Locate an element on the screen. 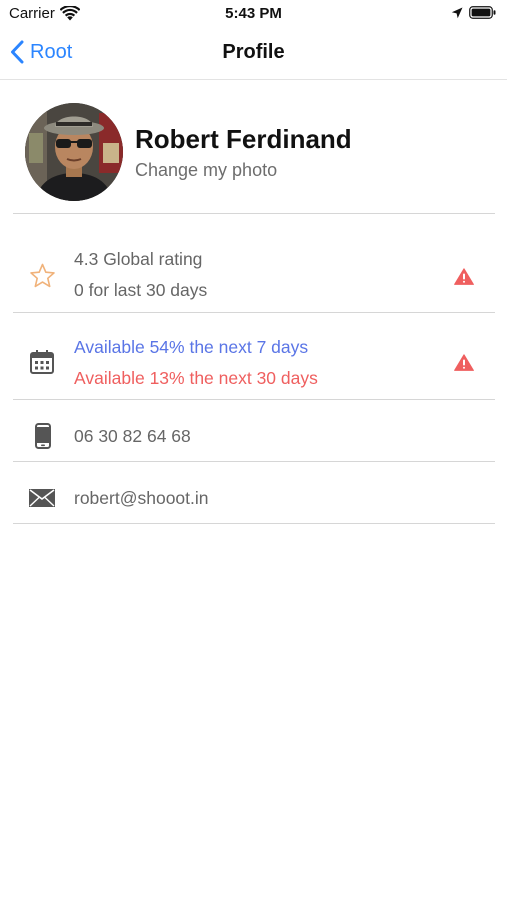  rating-row: 4.3 Global rating 0 for last 30 days is located at coordinates (254, 263).